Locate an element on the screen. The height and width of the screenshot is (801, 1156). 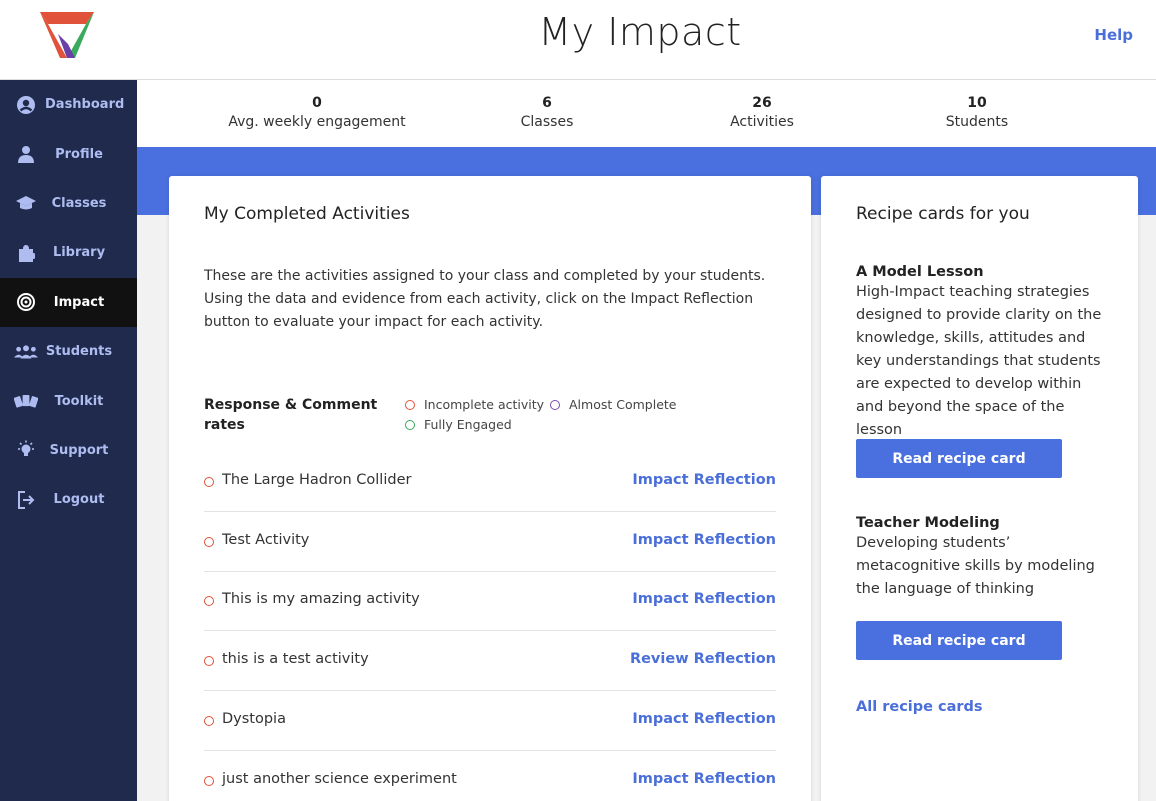
stat-value: 26 is located at coordinates (762, 103).